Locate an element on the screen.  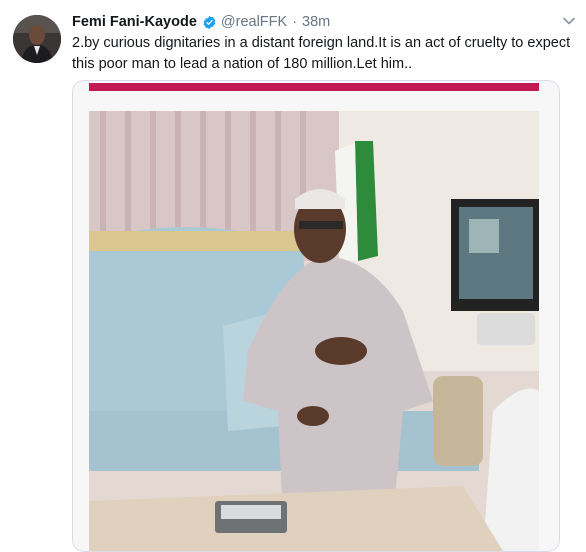
author-name: Femi Fani-Kayode is located at coordinates (134, 22).